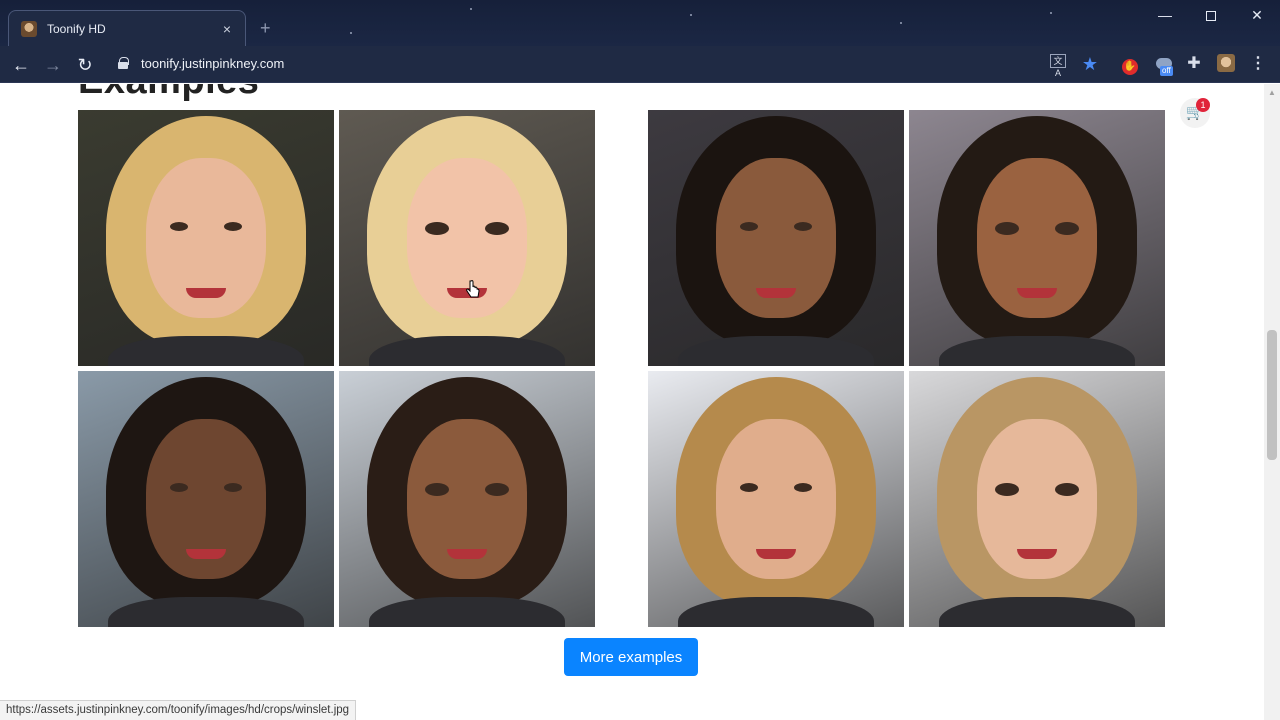  Describe the element at coordinates (776, 499) in the screenshot. I see `gosling-photo` at that location.